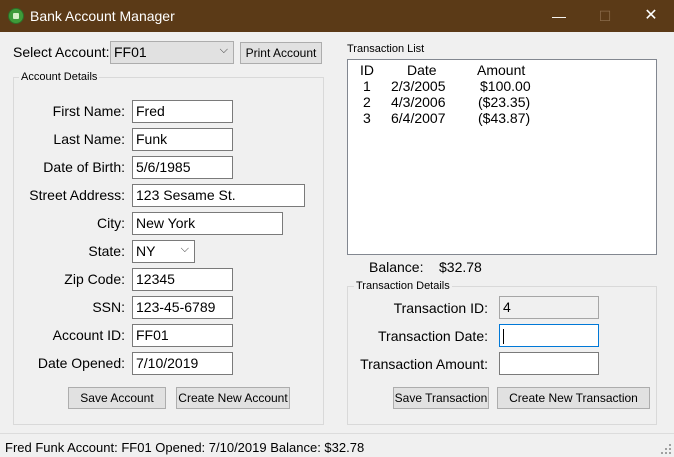 The width and height of the screenshot is (674, 457). I want to click on last-name-field: Funk, so click(182, 139).